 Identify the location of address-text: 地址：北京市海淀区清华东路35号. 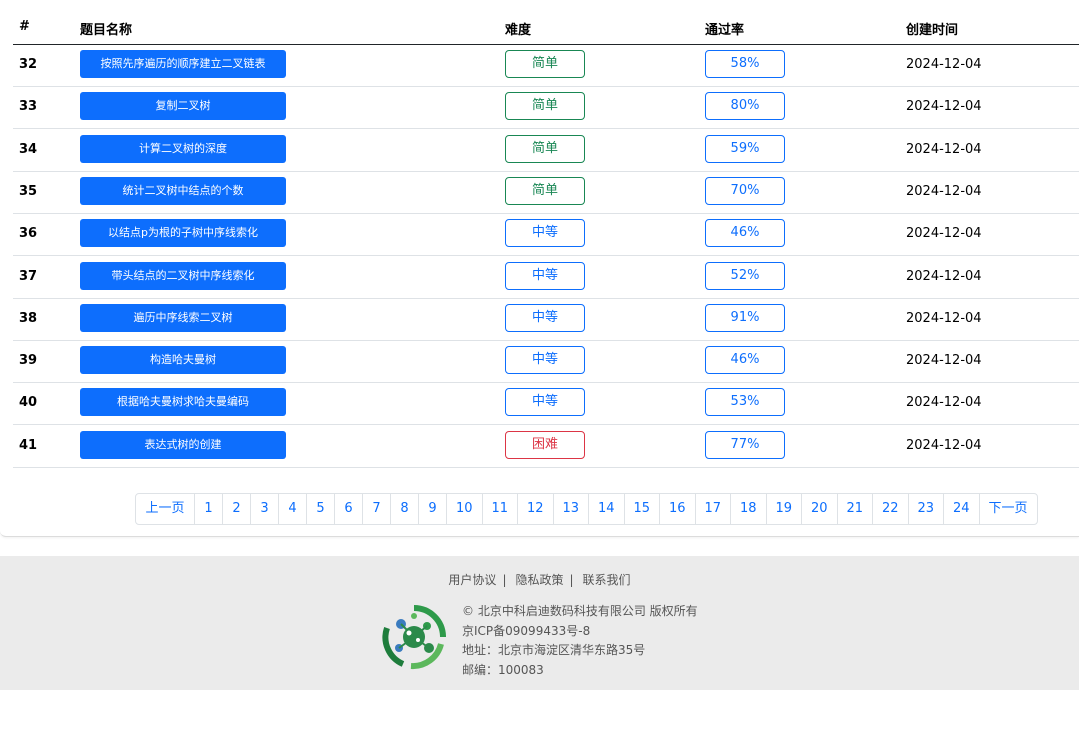
(554, 650).